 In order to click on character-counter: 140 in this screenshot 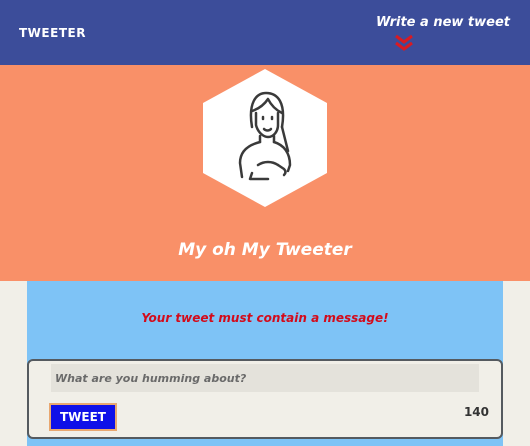, I will do `click(476, 412)`.